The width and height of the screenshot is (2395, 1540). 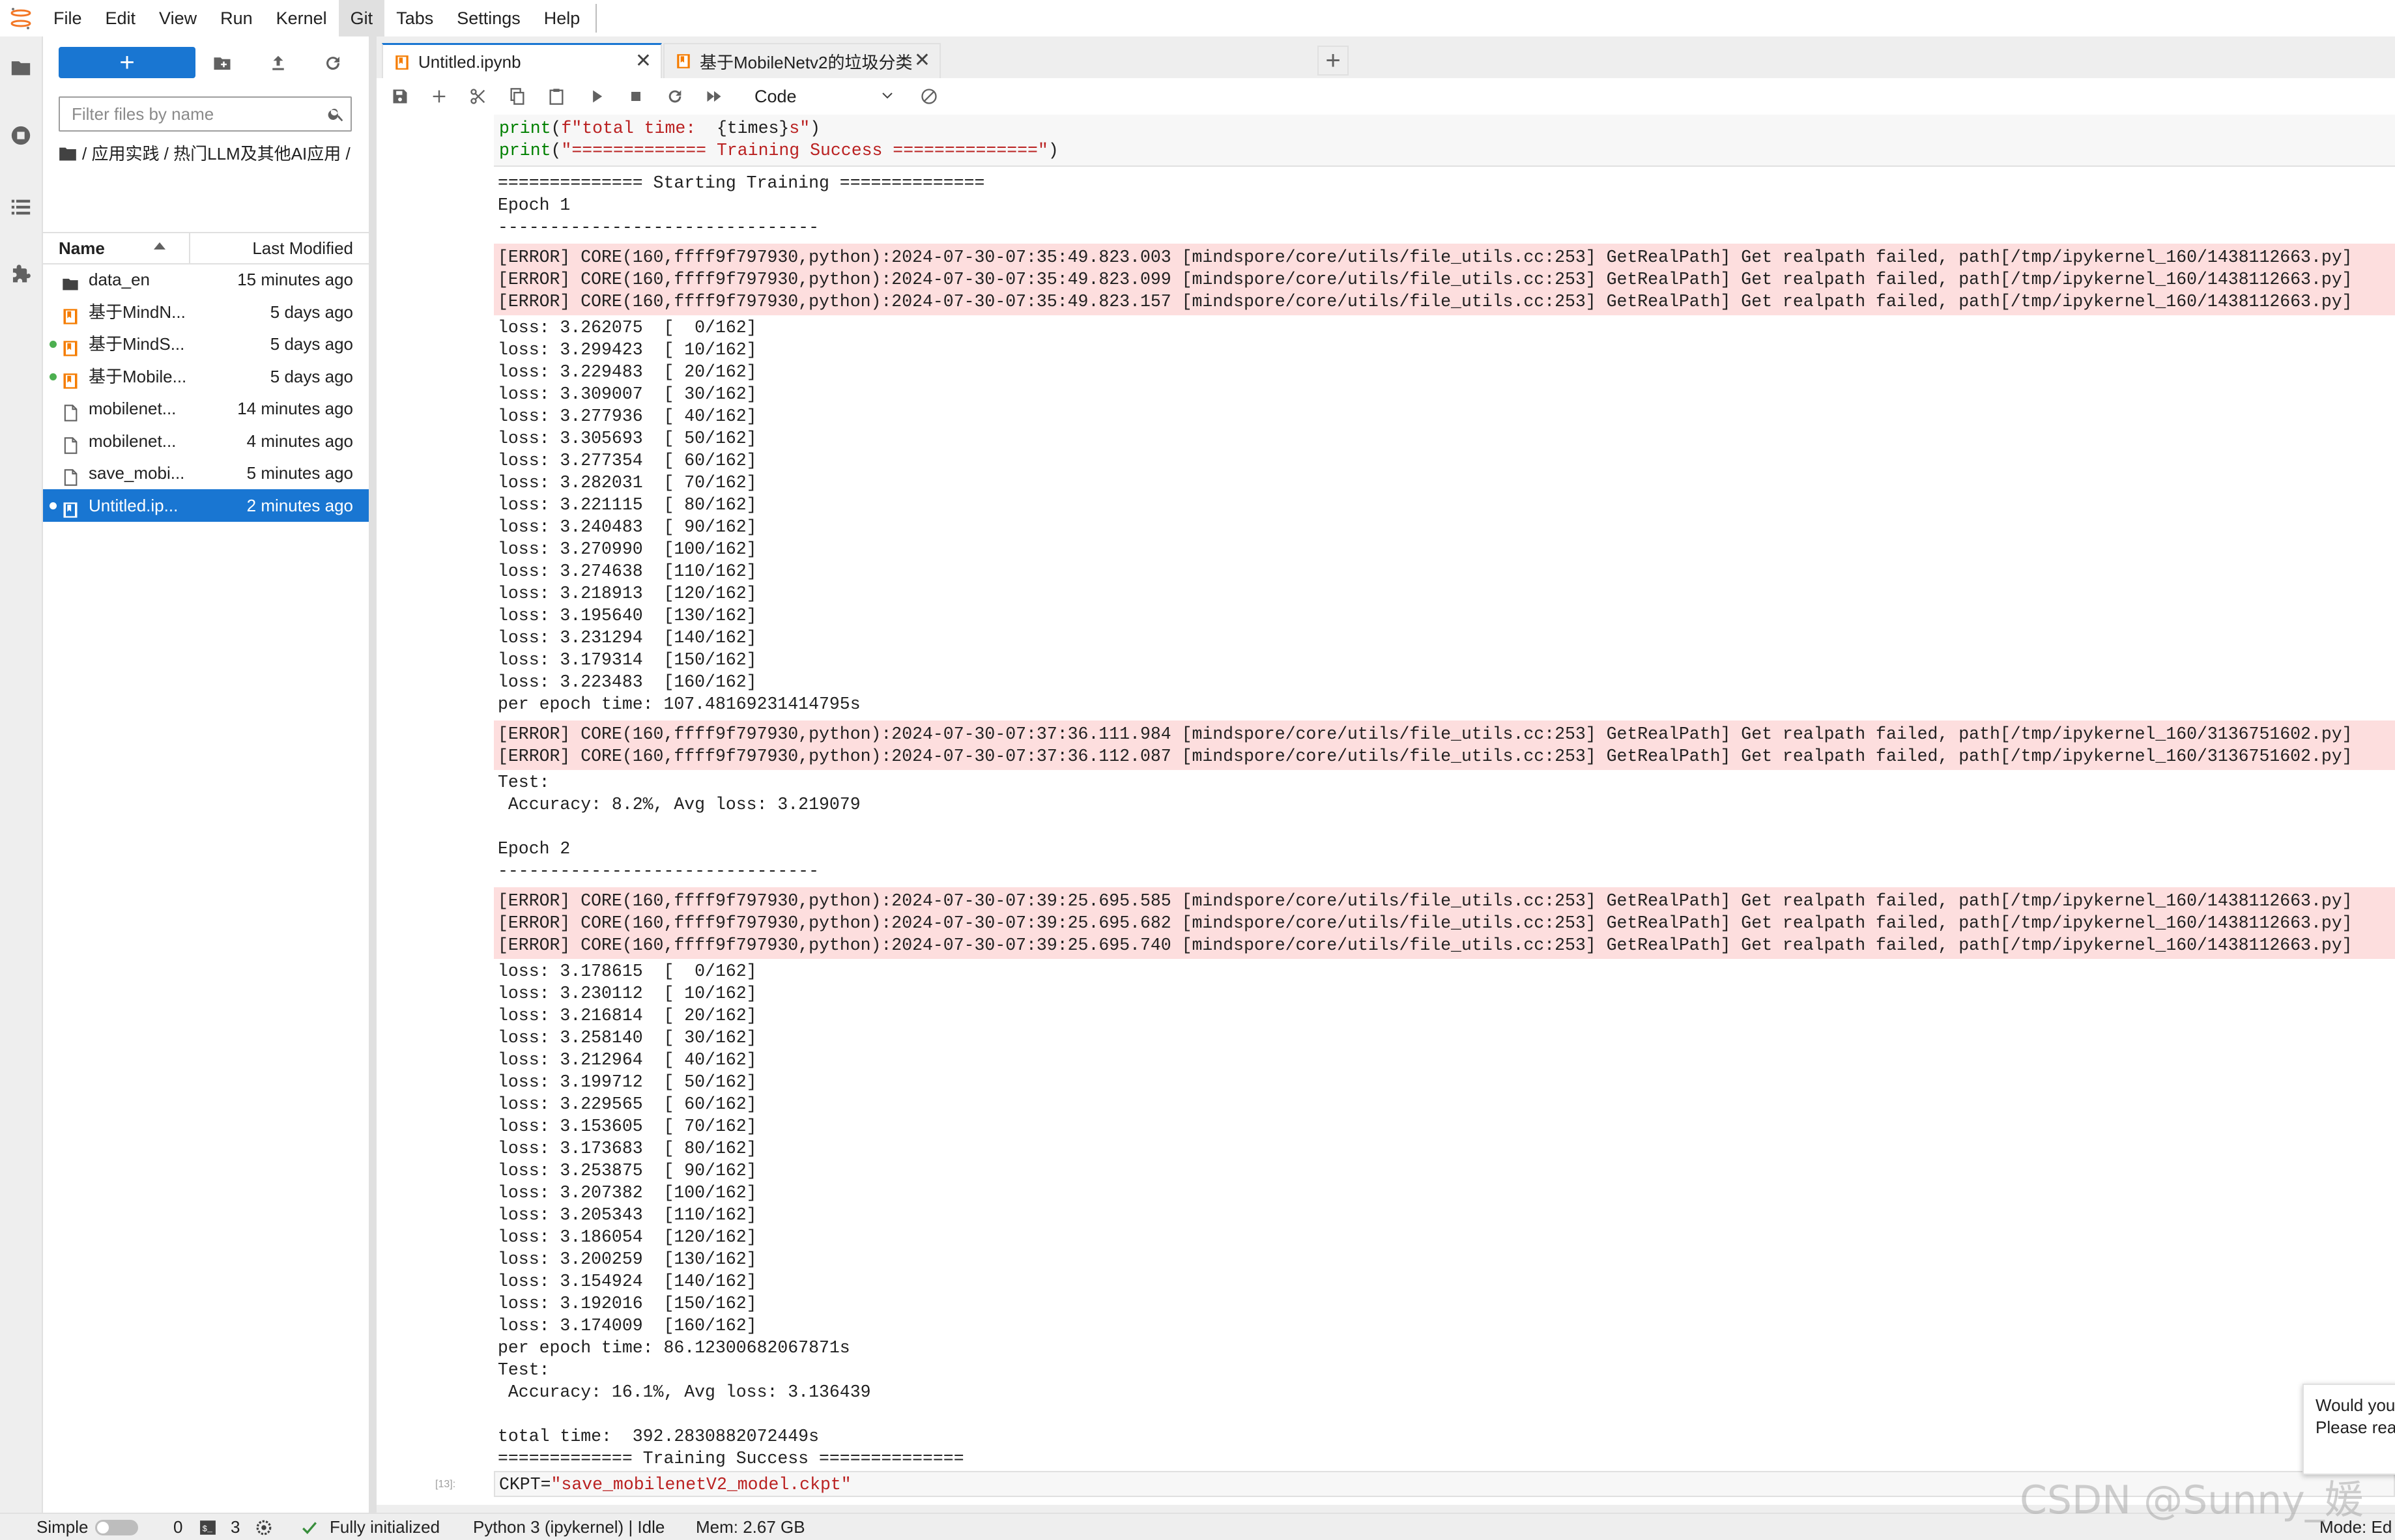 What do you see at coordinates (627, 593) in the screenshot?
I see `output-line: loss: 3.218913 [120/162]` at bounding box center [627, 593].